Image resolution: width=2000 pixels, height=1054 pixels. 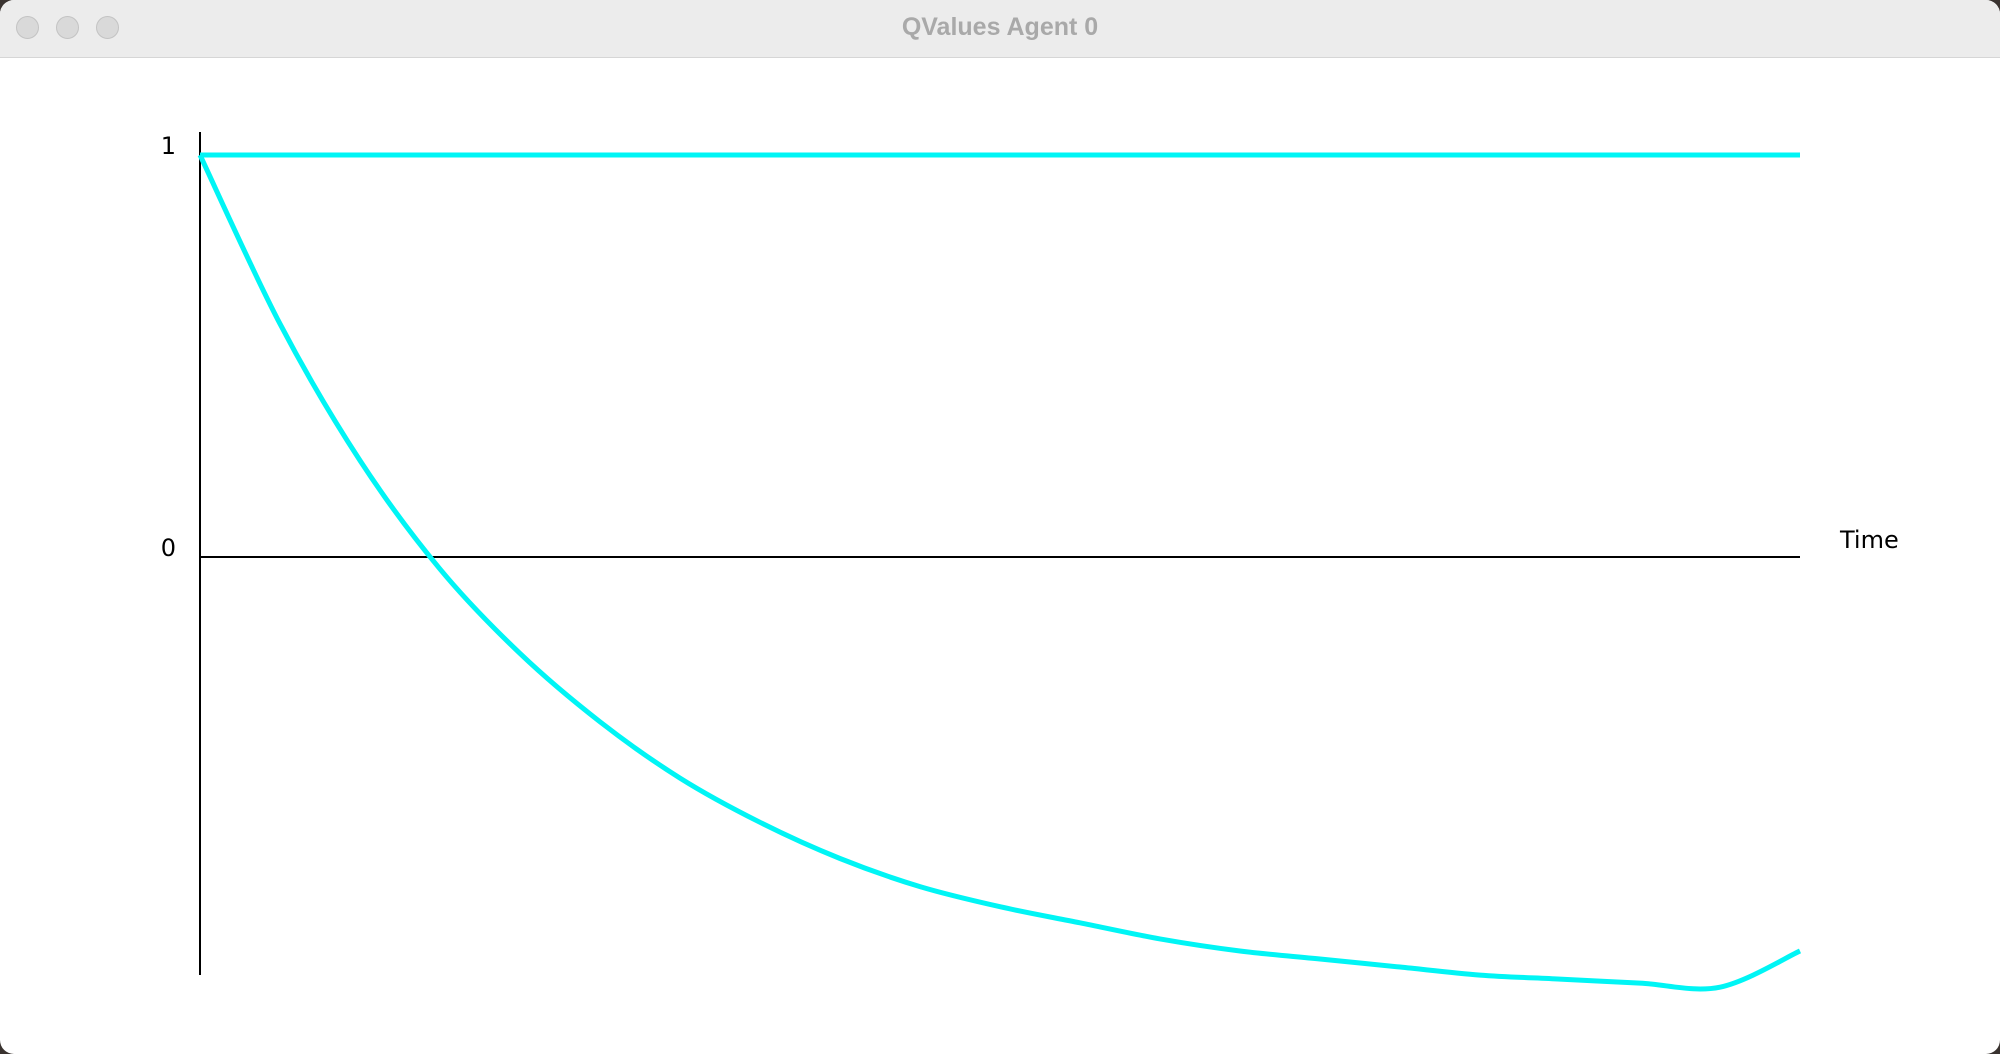 What do you see at coordinates (168, 548) in the screenshot?
I see `y-tick-label: 0` at bounding box center [168, 548].